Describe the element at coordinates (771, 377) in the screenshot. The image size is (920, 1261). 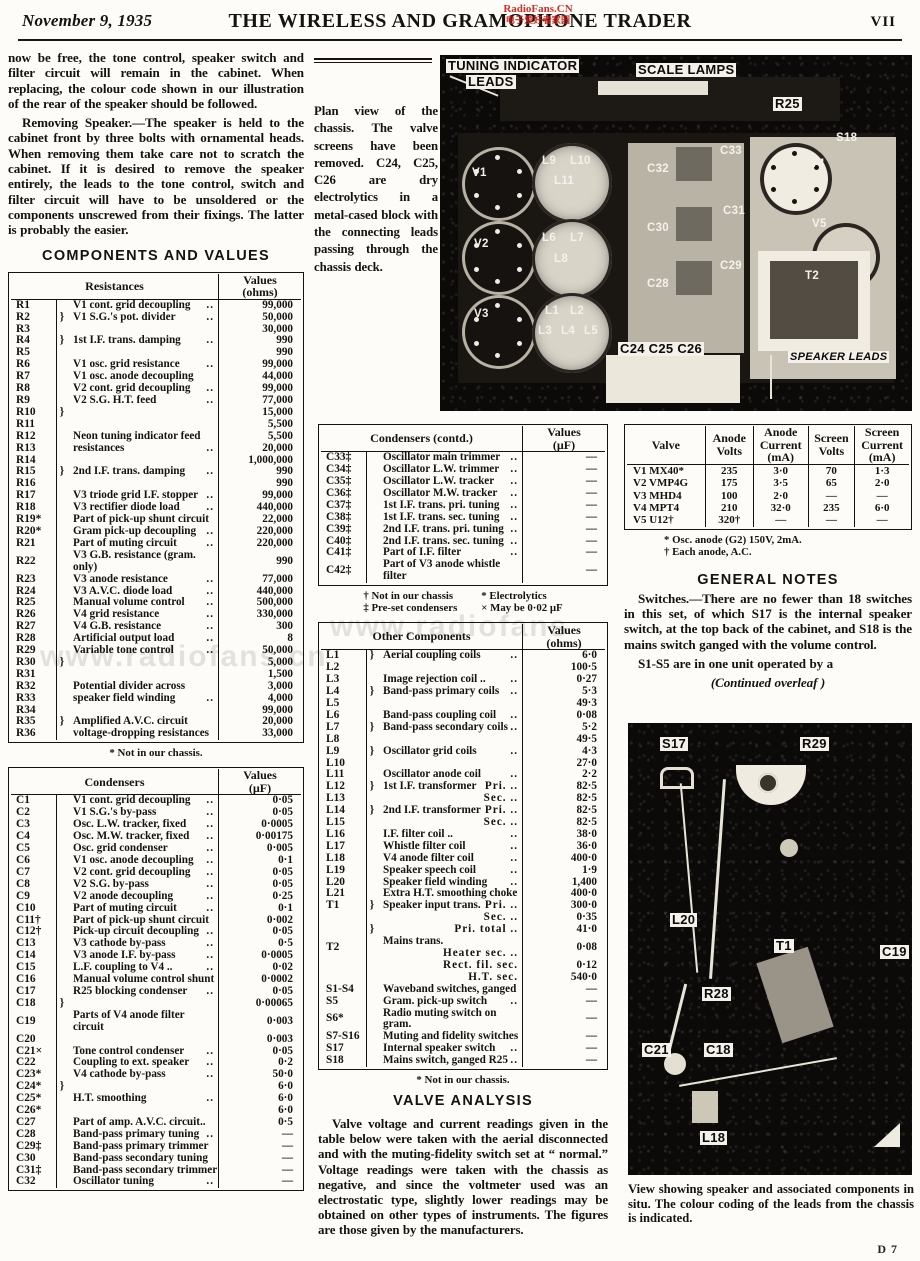
I see `speaker-lead-wire` at that location.